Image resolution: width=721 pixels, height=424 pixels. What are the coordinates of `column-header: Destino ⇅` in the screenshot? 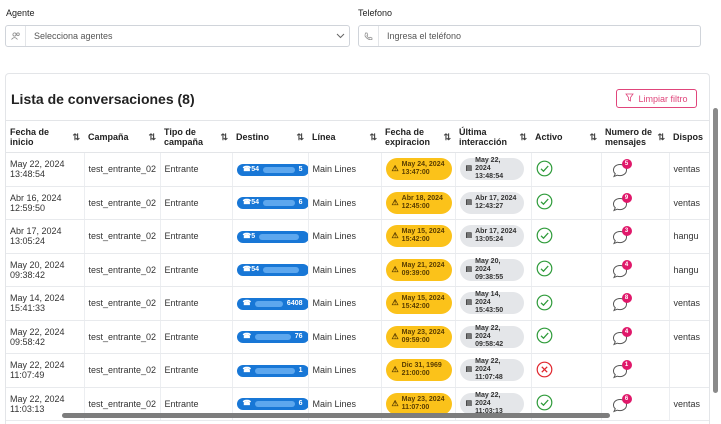 It's located at (270, 136).